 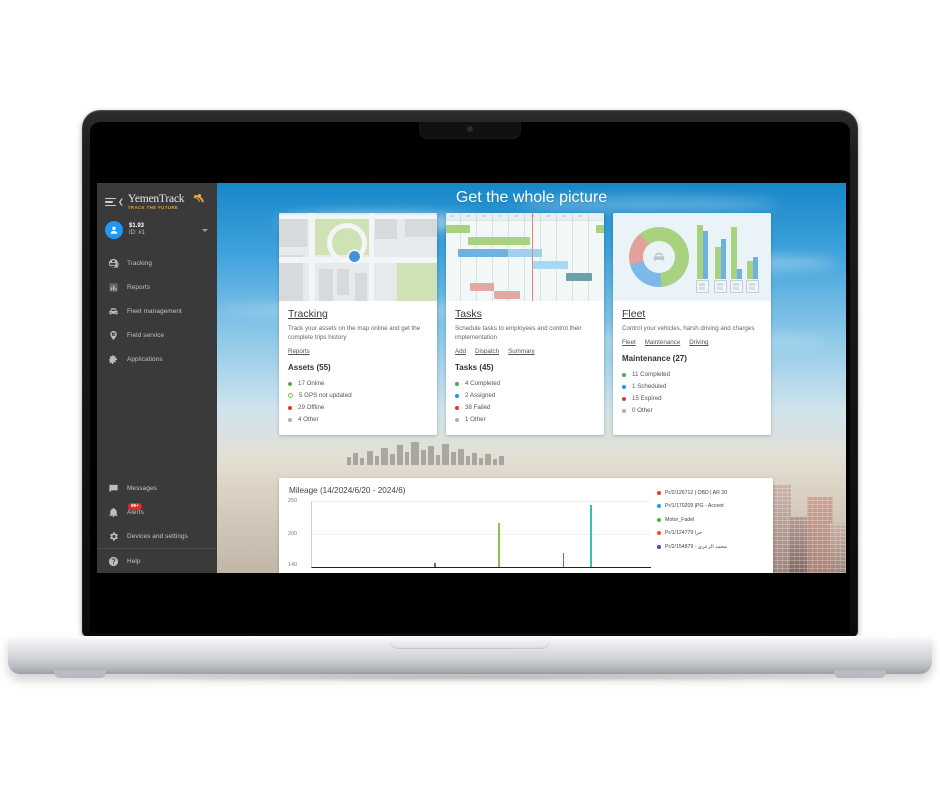 I want to click on chevron-down-icon, so click(x=205, y=230).